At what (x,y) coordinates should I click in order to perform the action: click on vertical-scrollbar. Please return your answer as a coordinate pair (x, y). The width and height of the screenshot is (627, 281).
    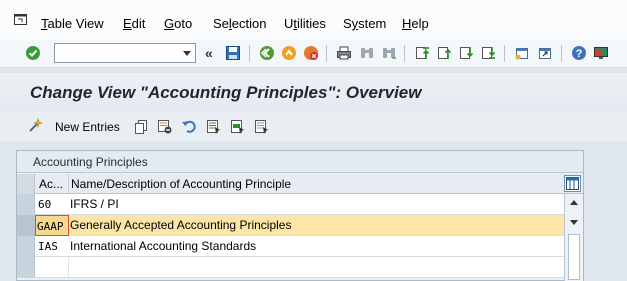
    Looking at the image, I should click on (573, 237).